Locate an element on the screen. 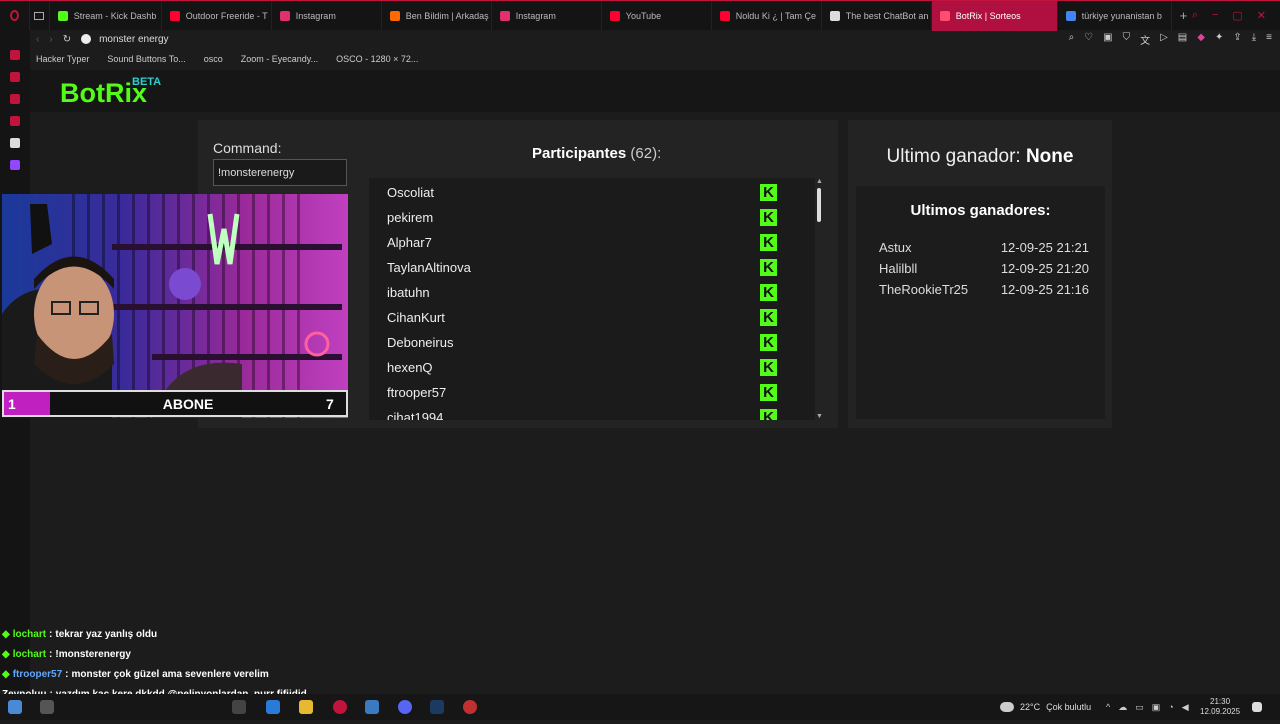 The width and height of the screenshot is (1280, 724). participant-row: ibatuhn K is located at coordinates (584, 292).